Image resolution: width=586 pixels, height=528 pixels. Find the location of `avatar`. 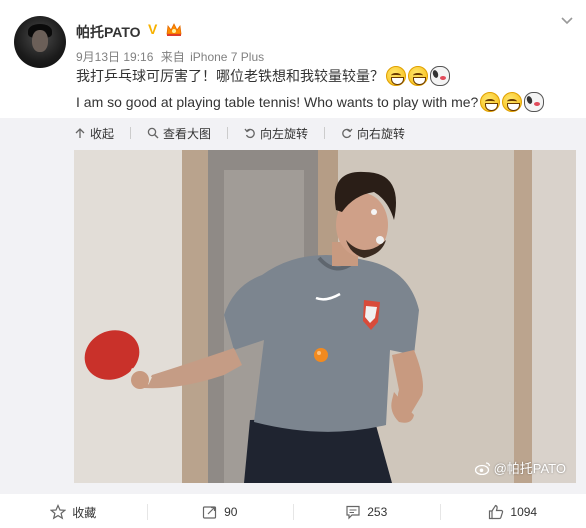

avatar is located at coordinates (40, 42).